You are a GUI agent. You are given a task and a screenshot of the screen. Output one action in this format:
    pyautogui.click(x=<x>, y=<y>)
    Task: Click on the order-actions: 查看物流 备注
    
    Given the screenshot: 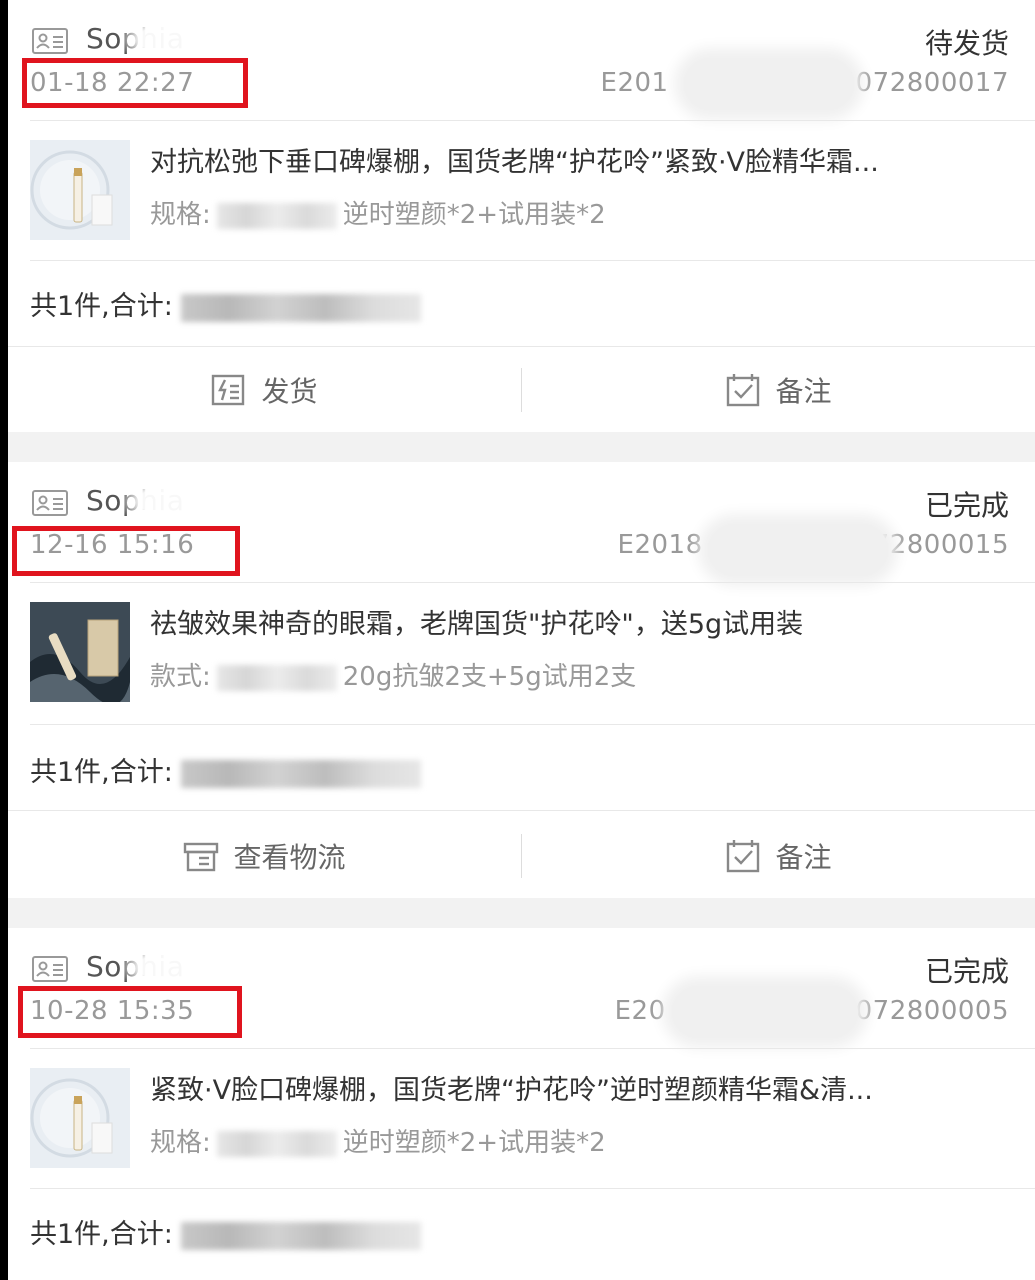 What is the action you would take?
    pyautogui.click(x=521, y=856)
    